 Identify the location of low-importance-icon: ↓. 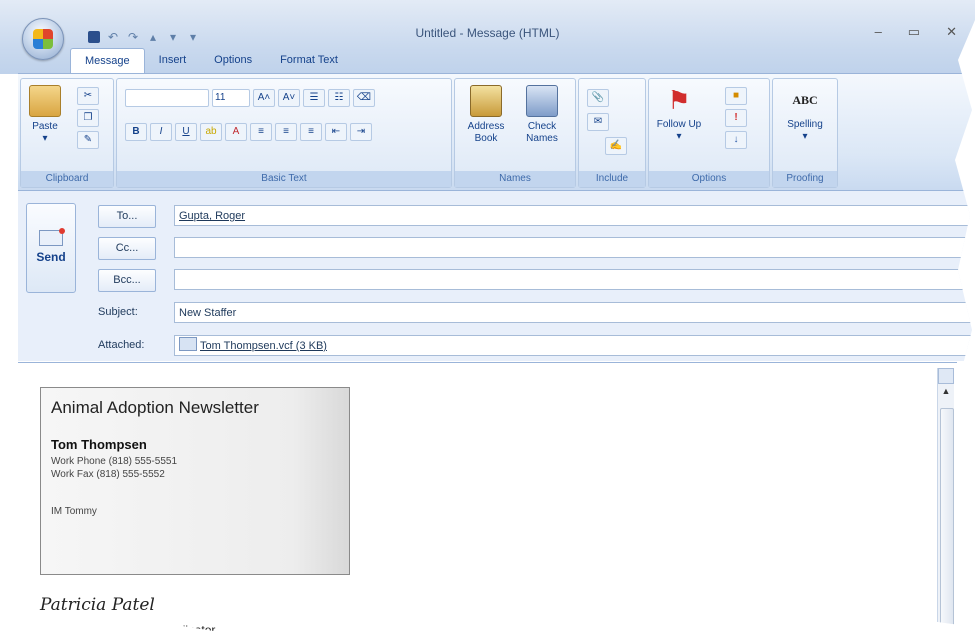
(736, 140).